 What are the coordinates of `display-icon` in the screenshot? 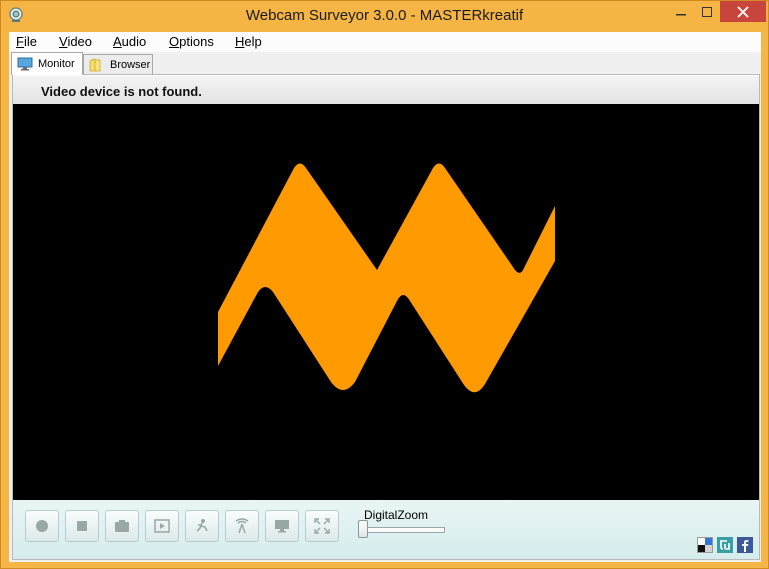 It's located at (282, 526).